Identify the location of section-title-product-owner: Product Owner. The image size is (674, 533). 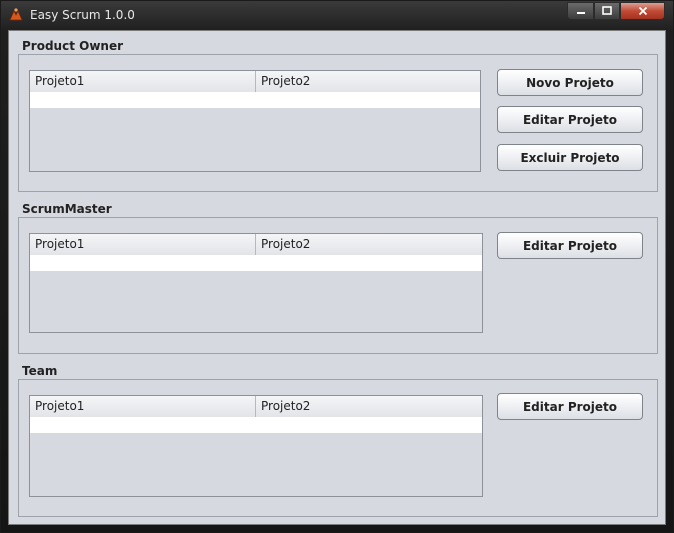
(73, 46).